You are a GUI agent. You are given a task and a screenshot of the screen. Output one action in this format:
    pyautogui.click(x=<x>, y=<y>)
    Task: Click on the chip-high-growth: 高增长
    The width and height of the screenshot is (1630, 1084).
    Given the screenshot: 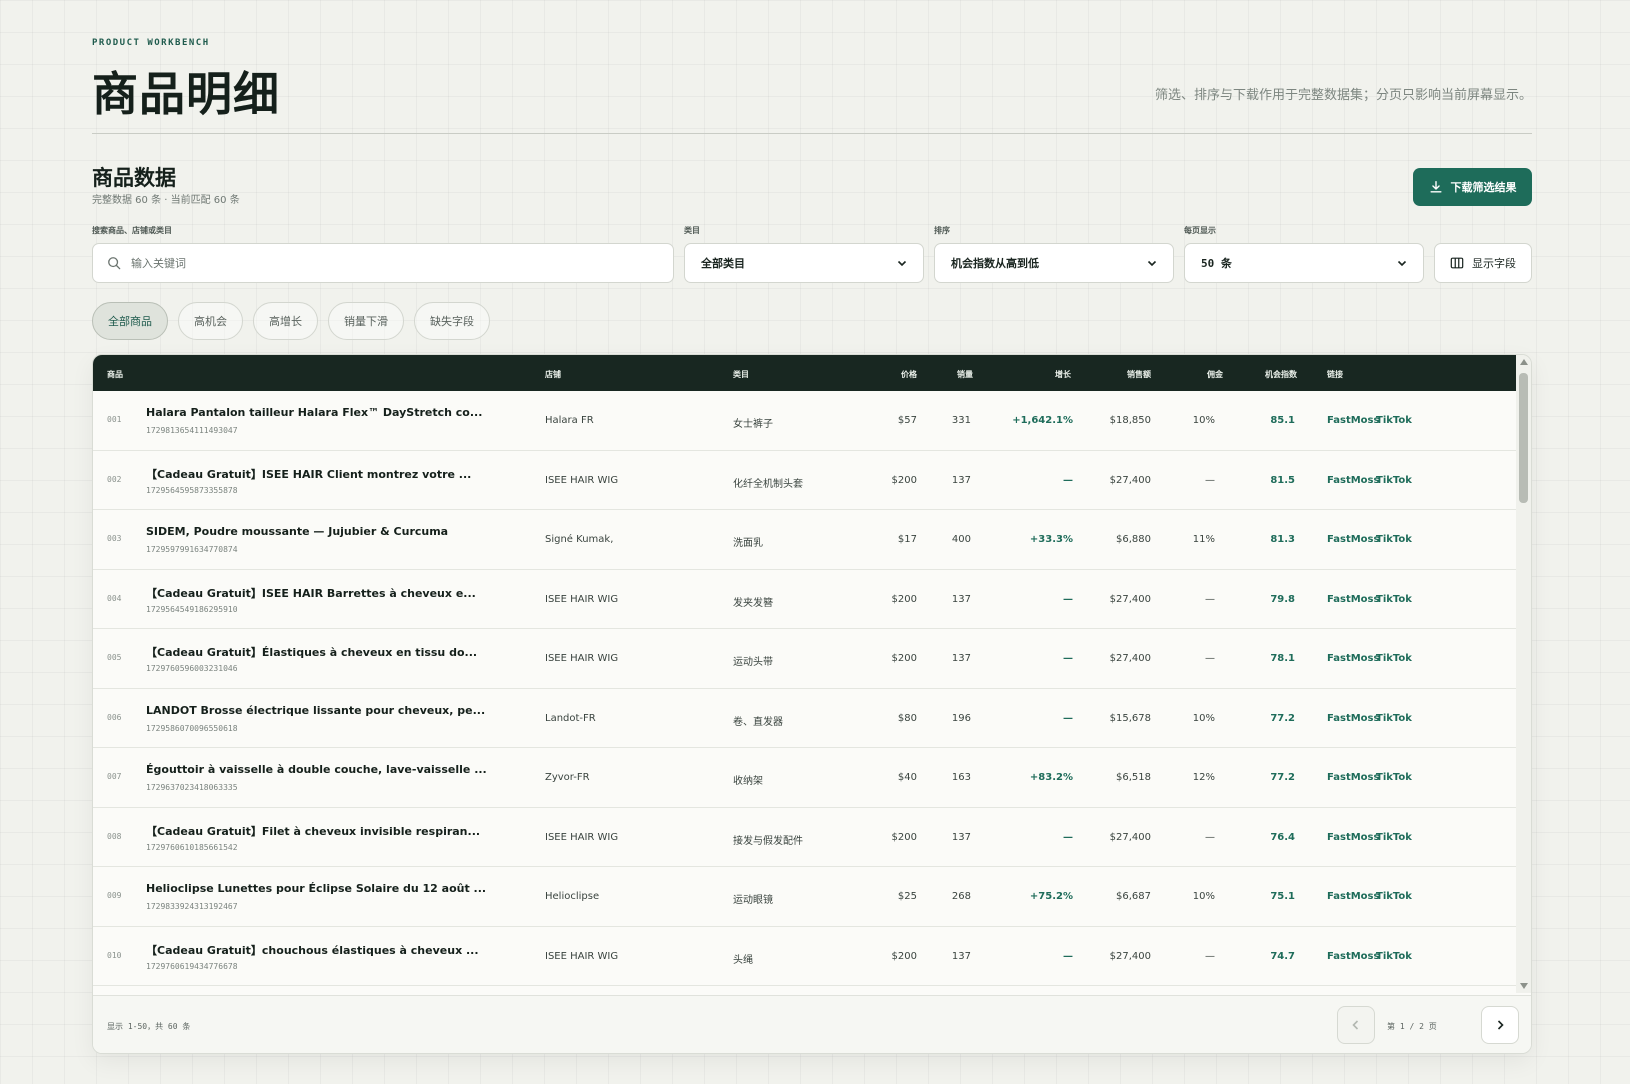 What is the action you would take?
    pyautogui.click(x=285, y=321)
    